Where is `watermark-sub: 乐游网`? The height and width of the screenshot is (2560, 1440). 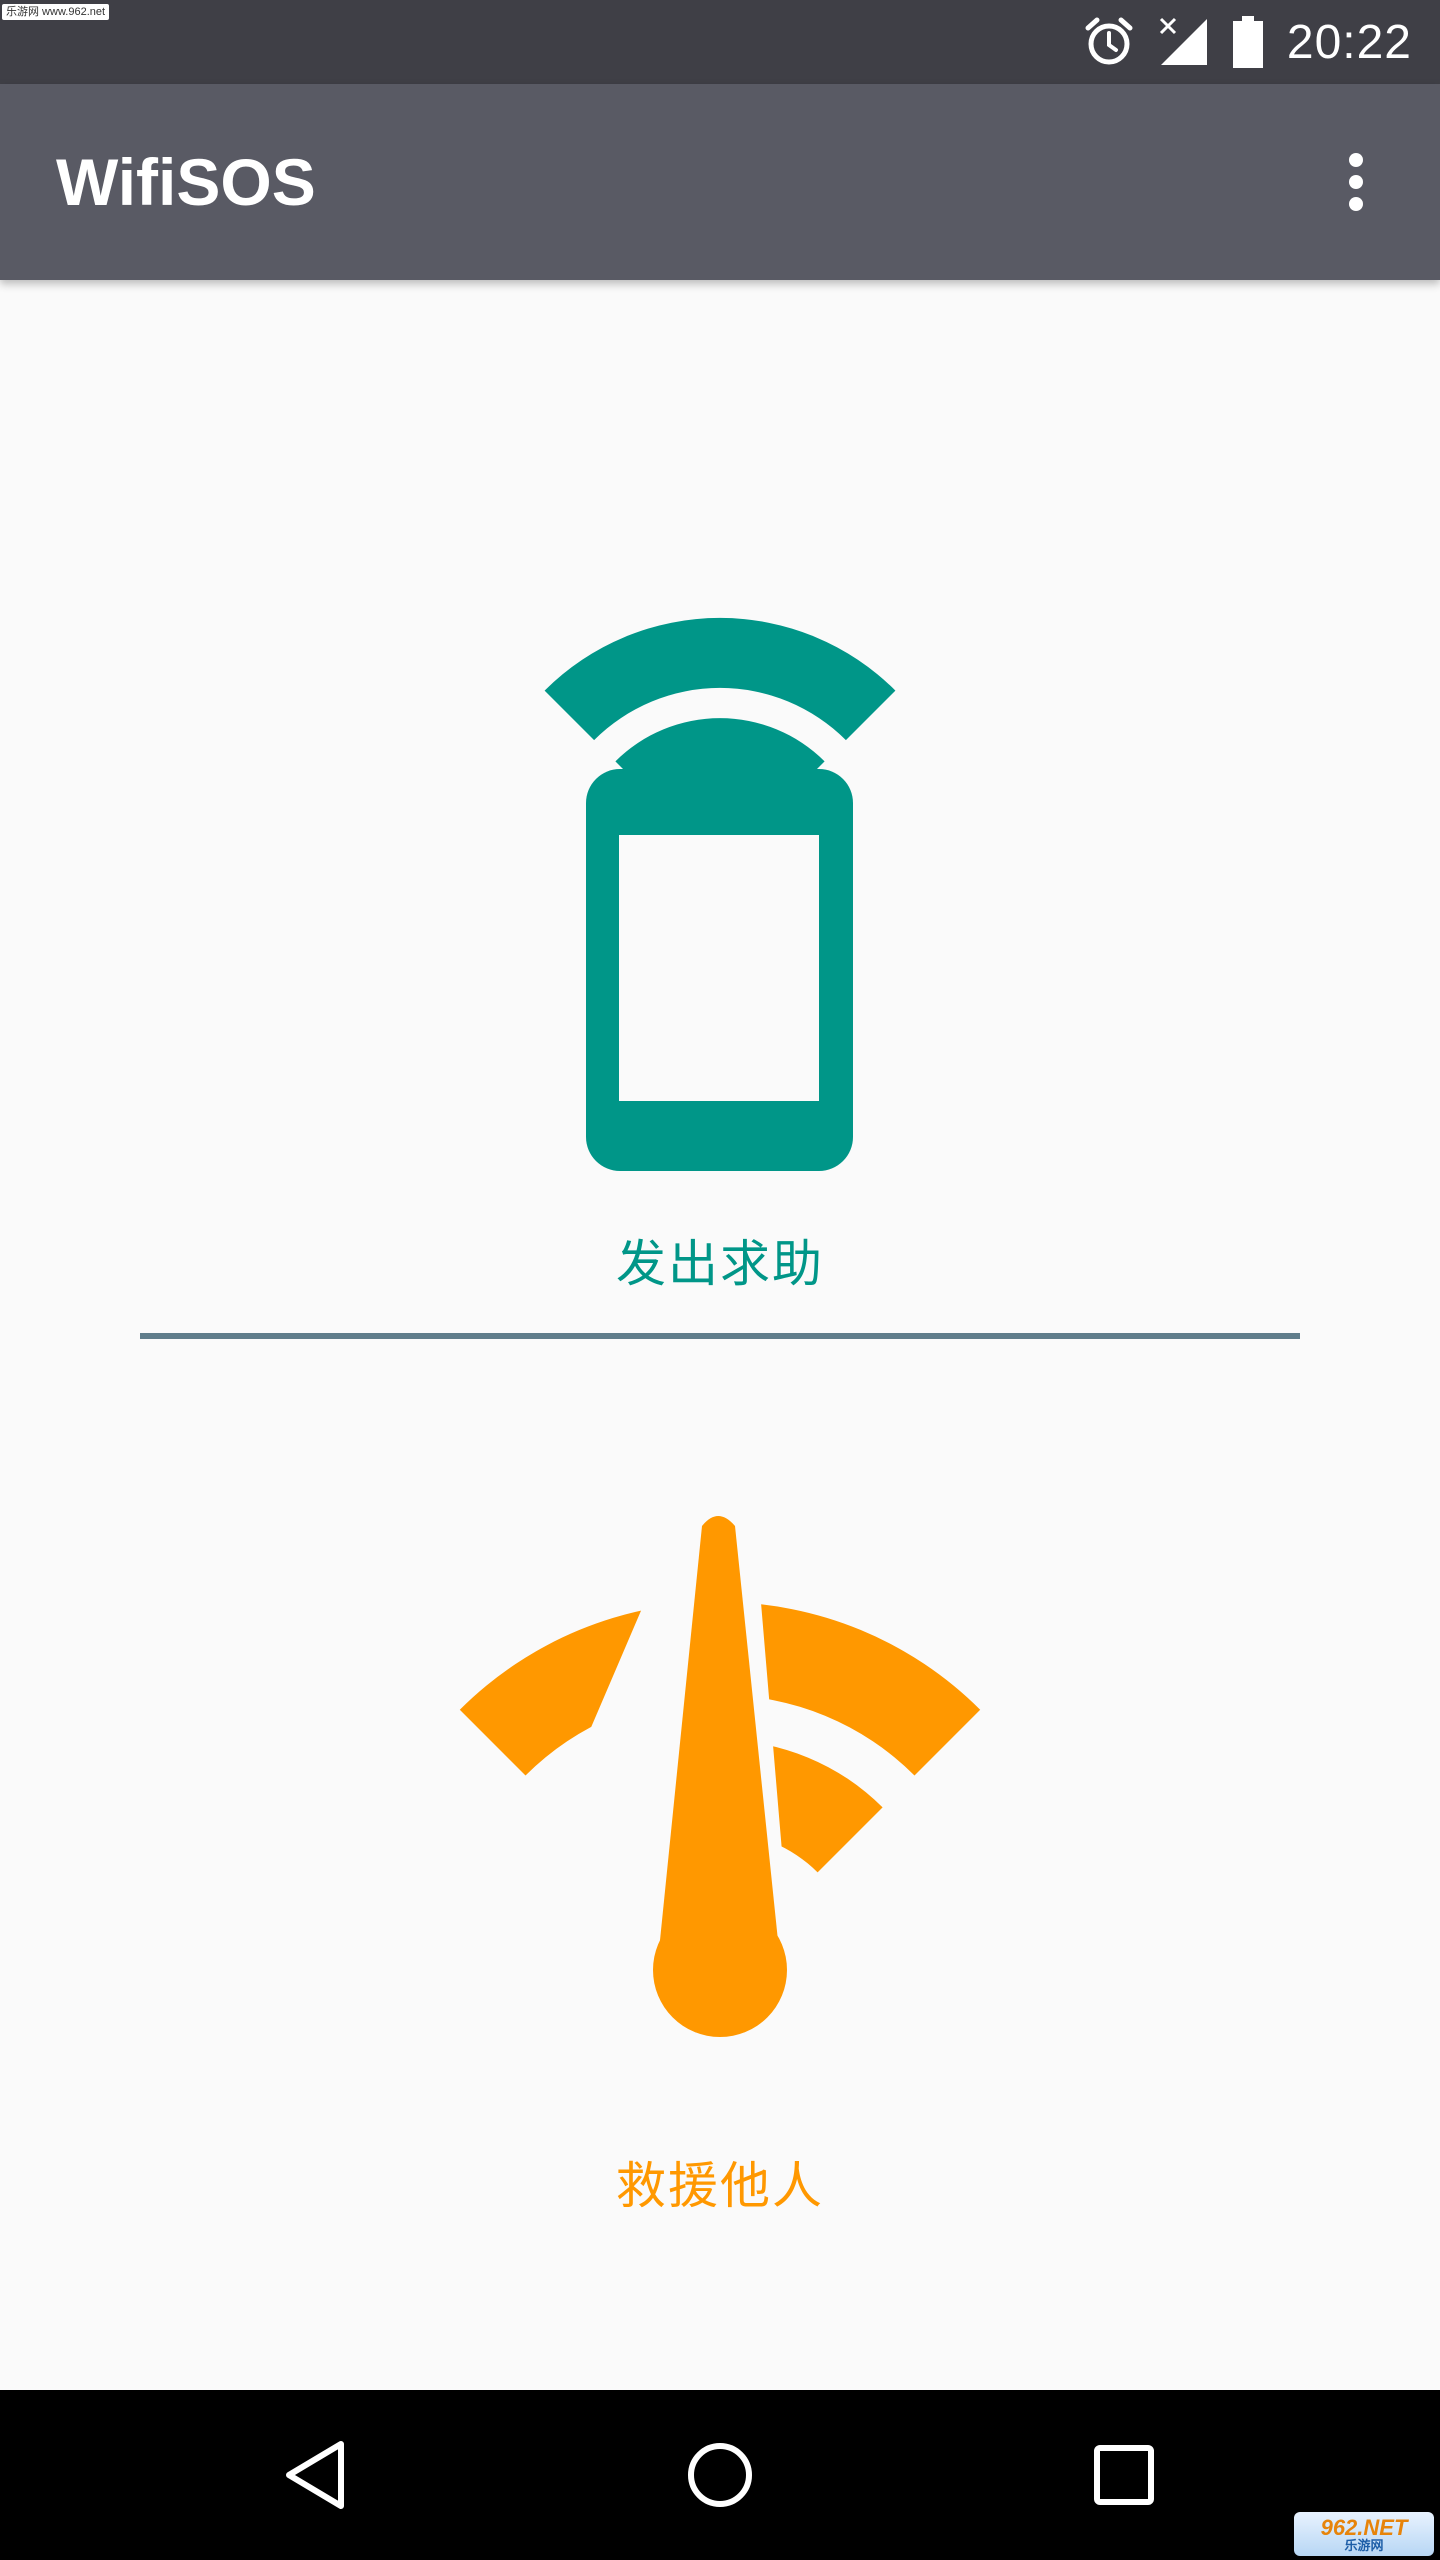 watermark-sub: 乐游网 is located at coordinates (1364, 2545).